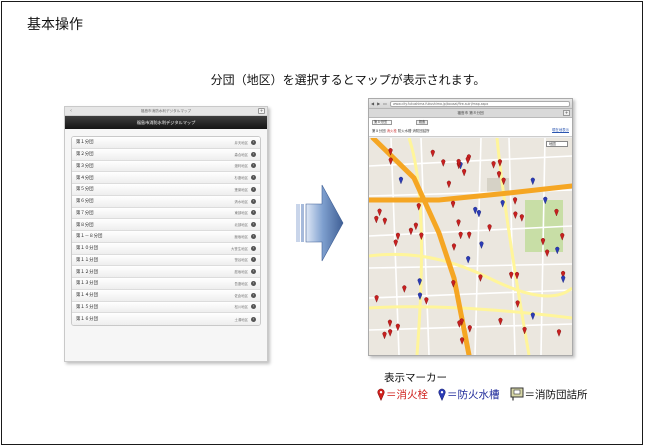  What do you see at coordinates (261, 111) in the screenshot?
I see `phone-action-button: +` at bounding box center [261, 111].